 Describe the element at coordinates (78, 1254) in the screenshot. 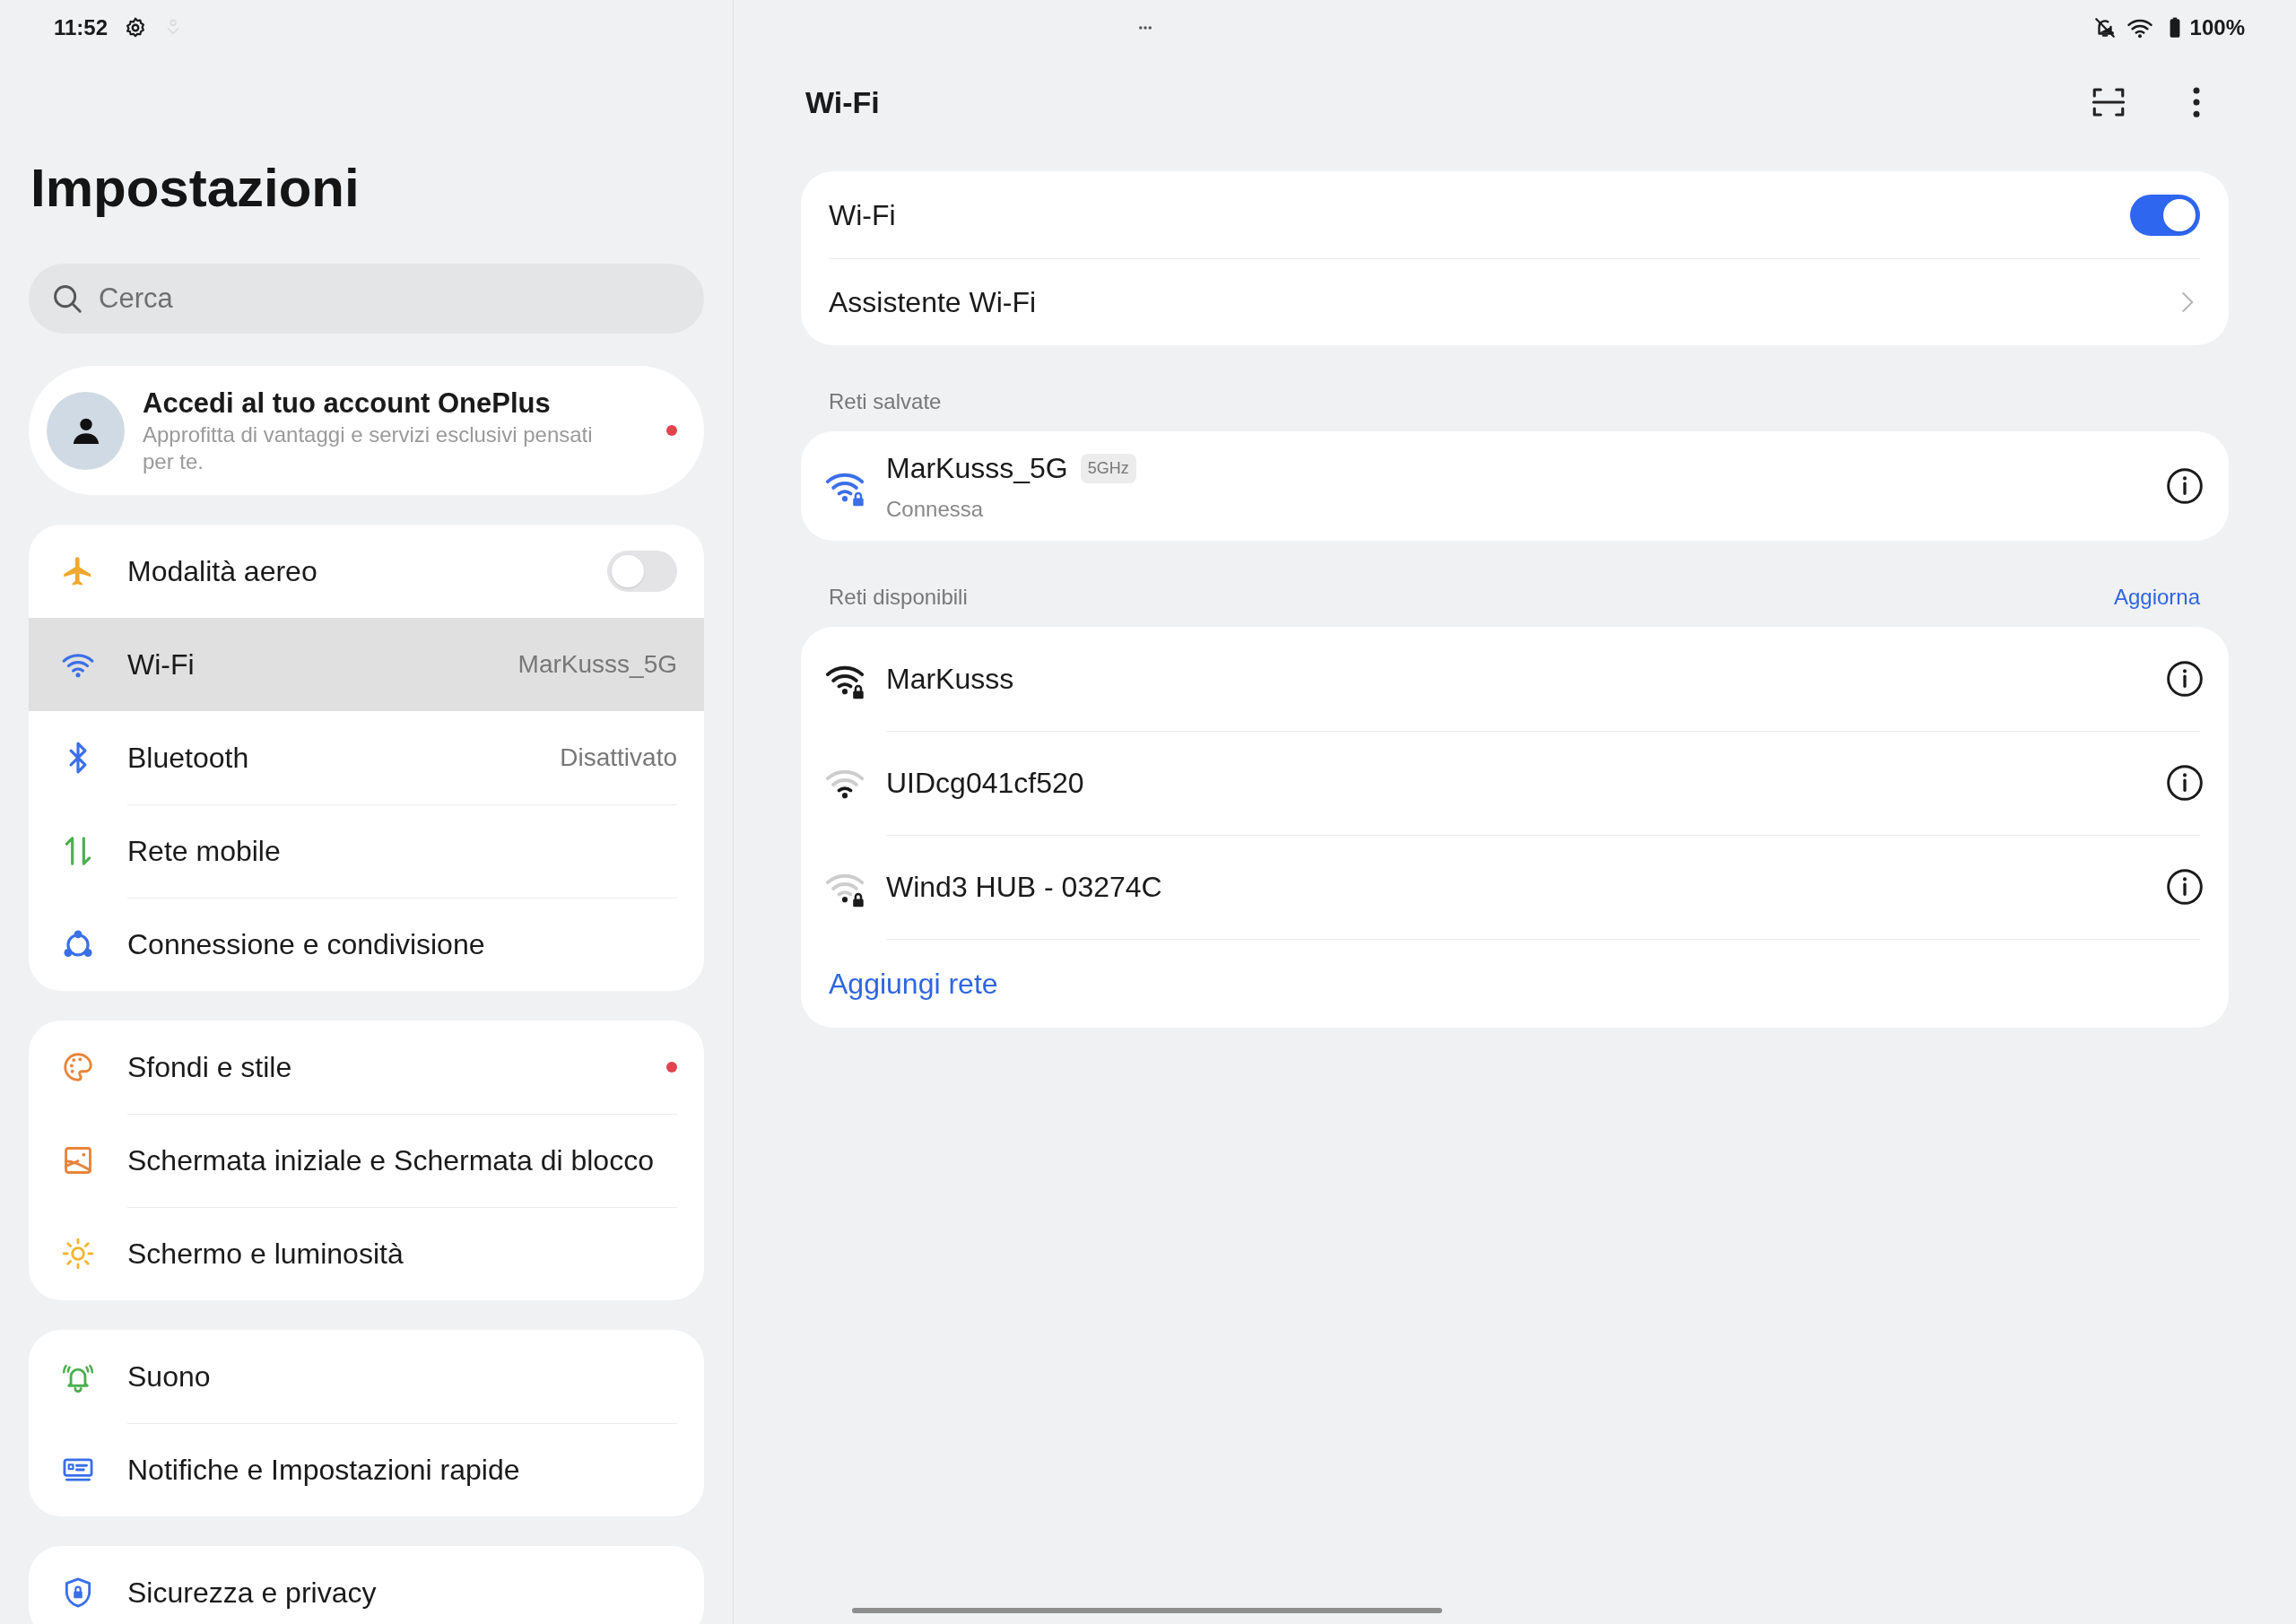

I see `sun-icon` at that location.